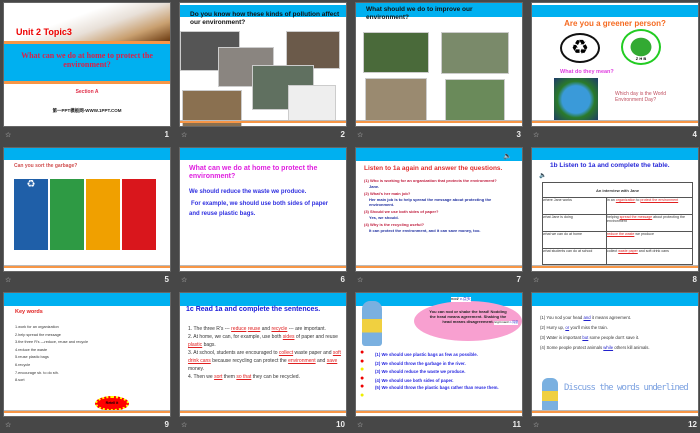 The image size is (700, 433). I want to click on text: collect, so click(286, 353).